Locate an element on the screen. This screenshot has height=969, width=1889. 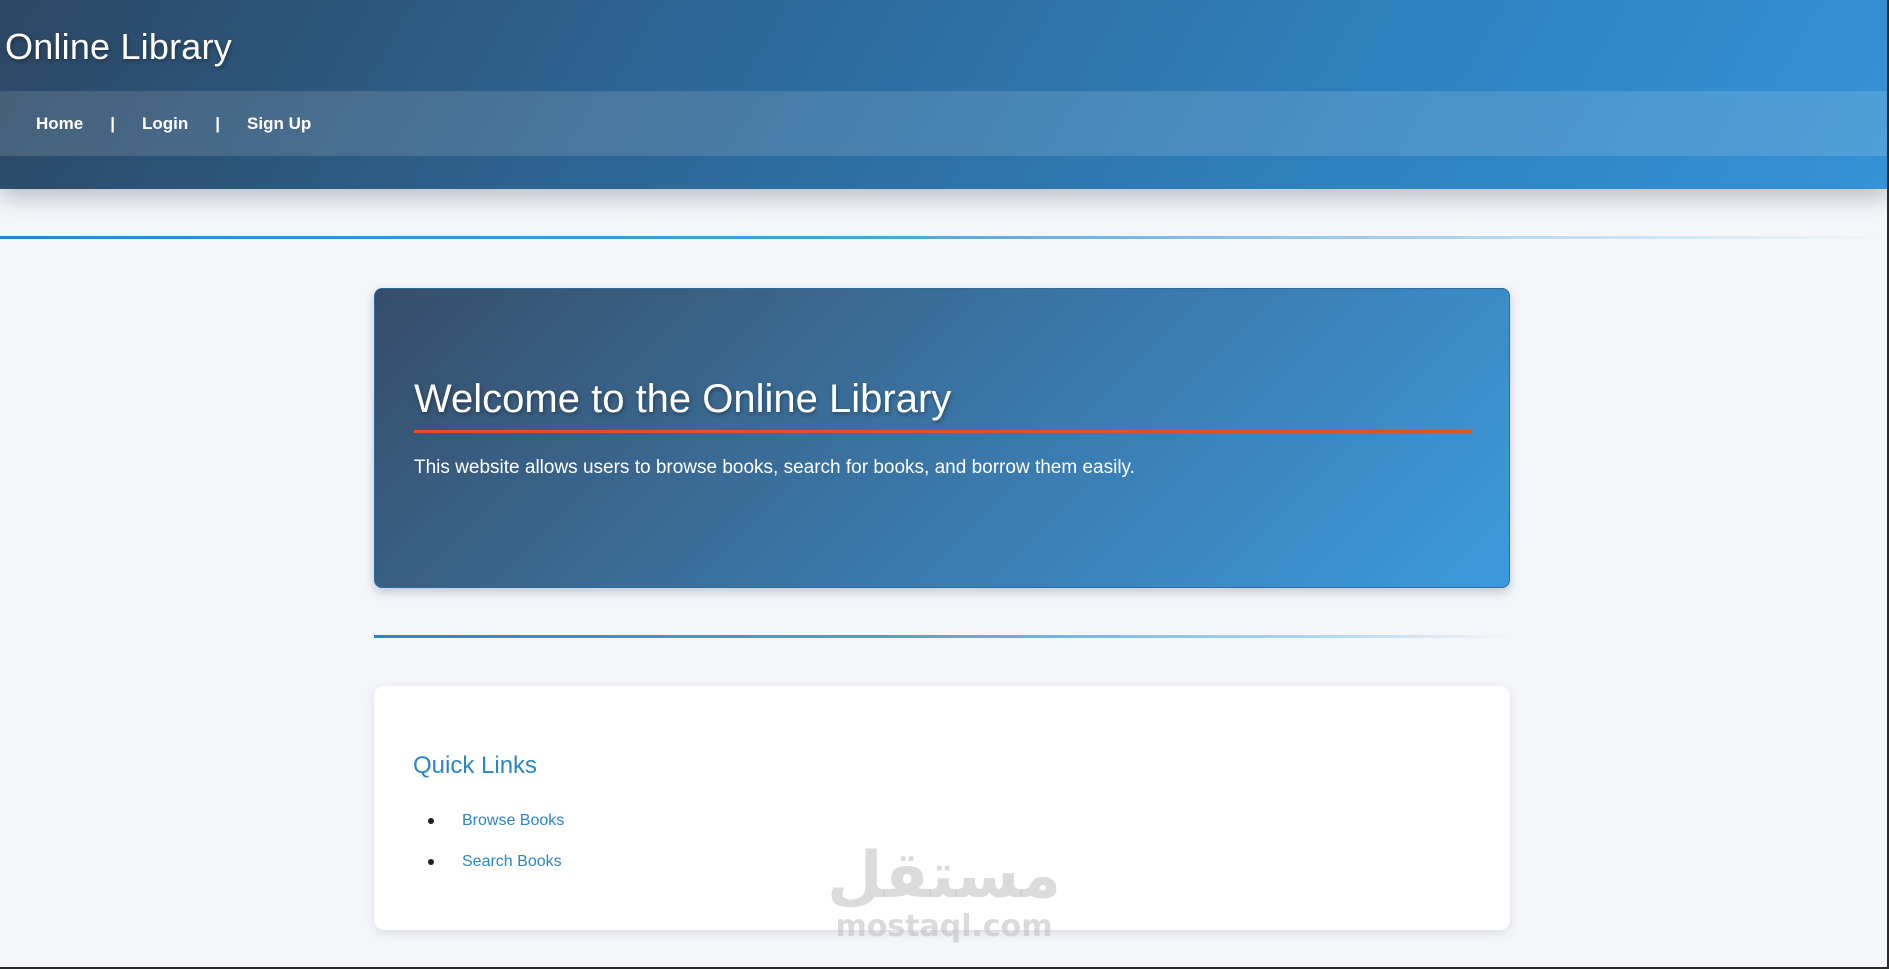
site-title: Online Library is located at coordinates (118, 46).